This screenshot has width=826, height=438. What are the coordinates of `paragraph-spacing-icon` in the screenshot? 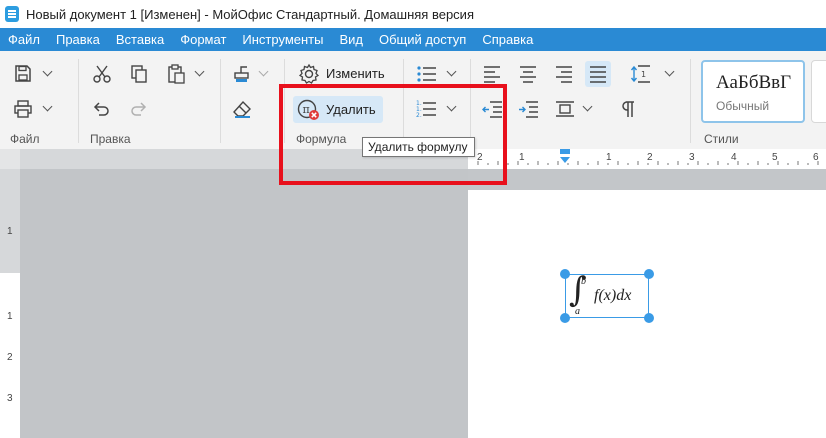 It's located at (565, 109).